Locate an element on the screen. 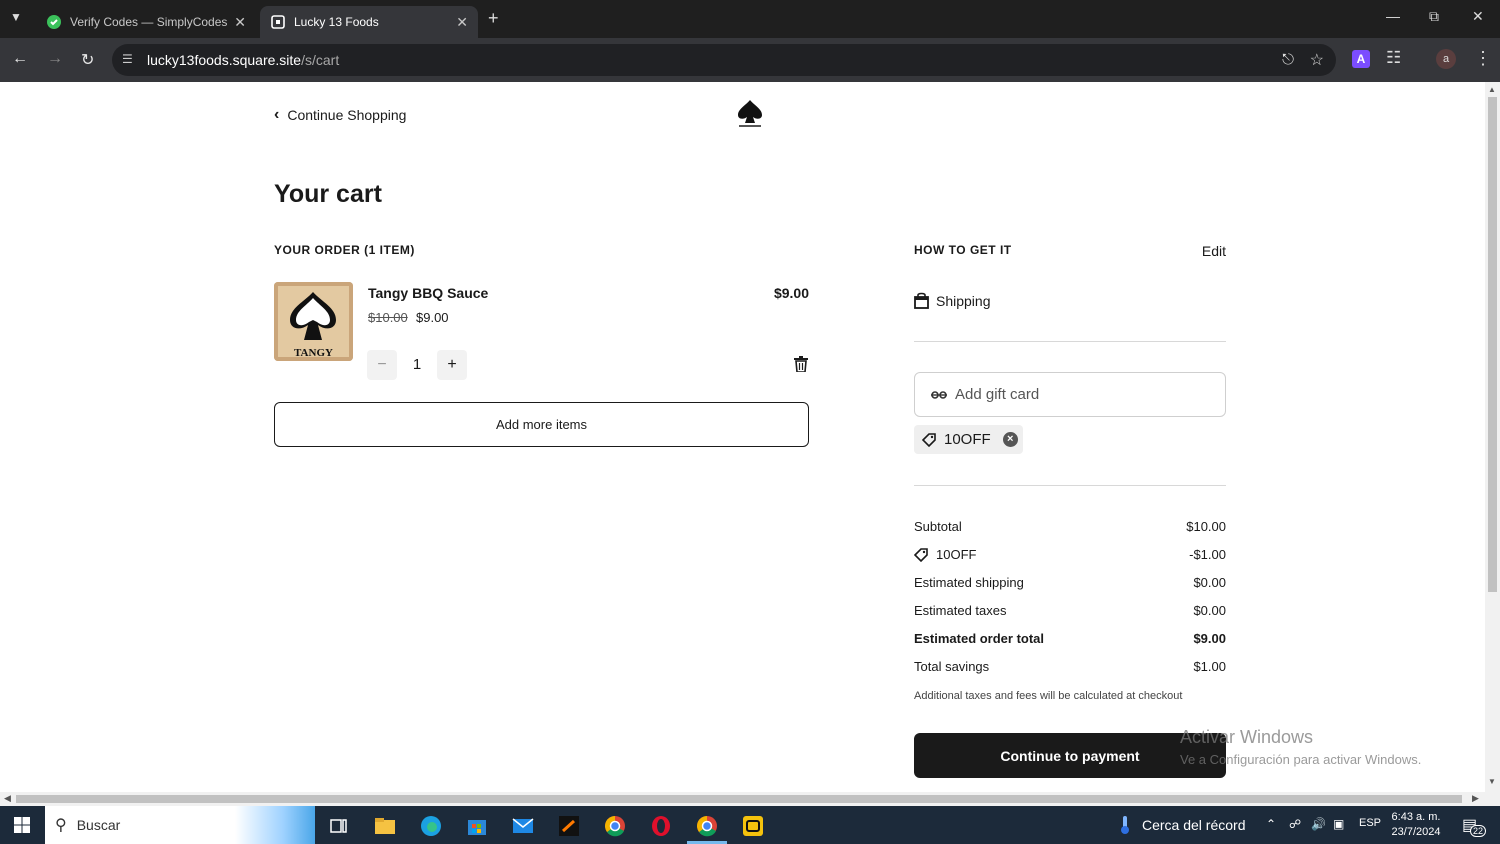  notification-center-icon: ▤ 22 is located at coordinates (1474, 826).